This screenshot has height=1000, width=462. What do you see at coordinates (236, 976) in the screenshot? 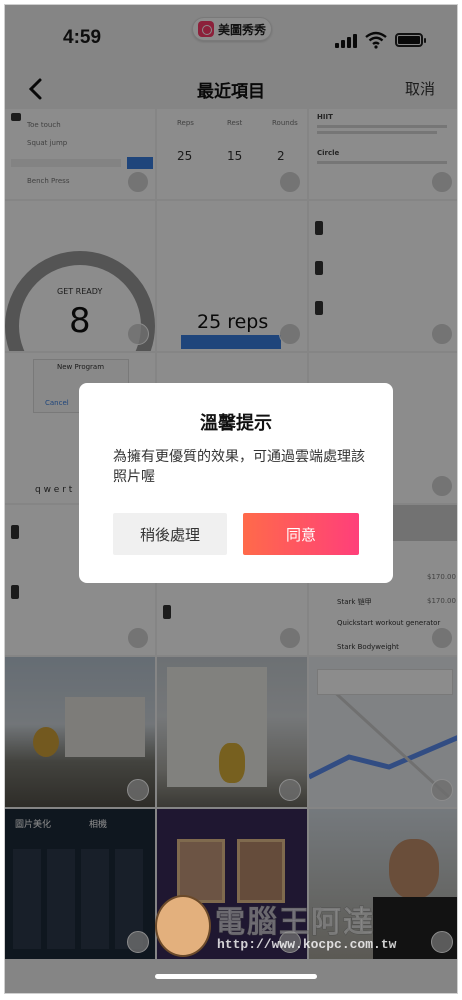
I see `home-indicator` at bounding box center [236, 976].